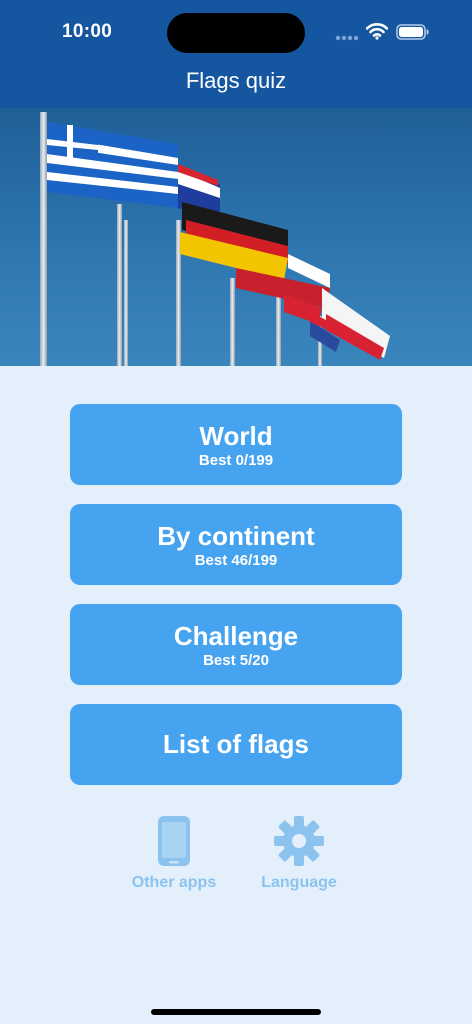  What do you see at coordinates (299, 882) in the screenshot?
I see `language-label: Language` at bounding box center [299, 882].